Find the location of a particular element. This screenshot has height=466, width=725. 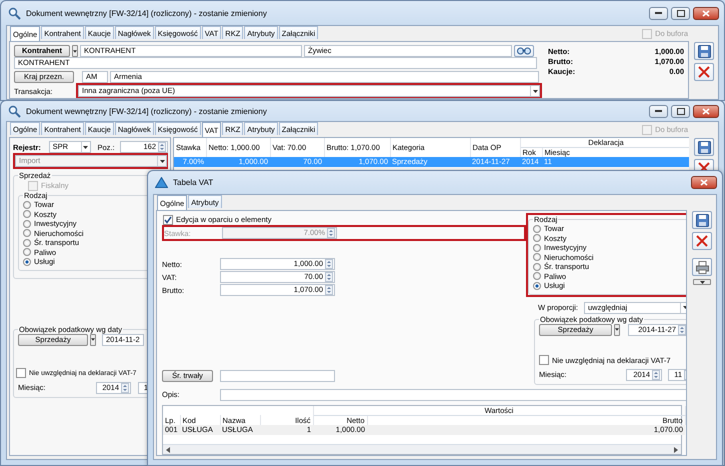

print-button is located at coordinates (702, 267).